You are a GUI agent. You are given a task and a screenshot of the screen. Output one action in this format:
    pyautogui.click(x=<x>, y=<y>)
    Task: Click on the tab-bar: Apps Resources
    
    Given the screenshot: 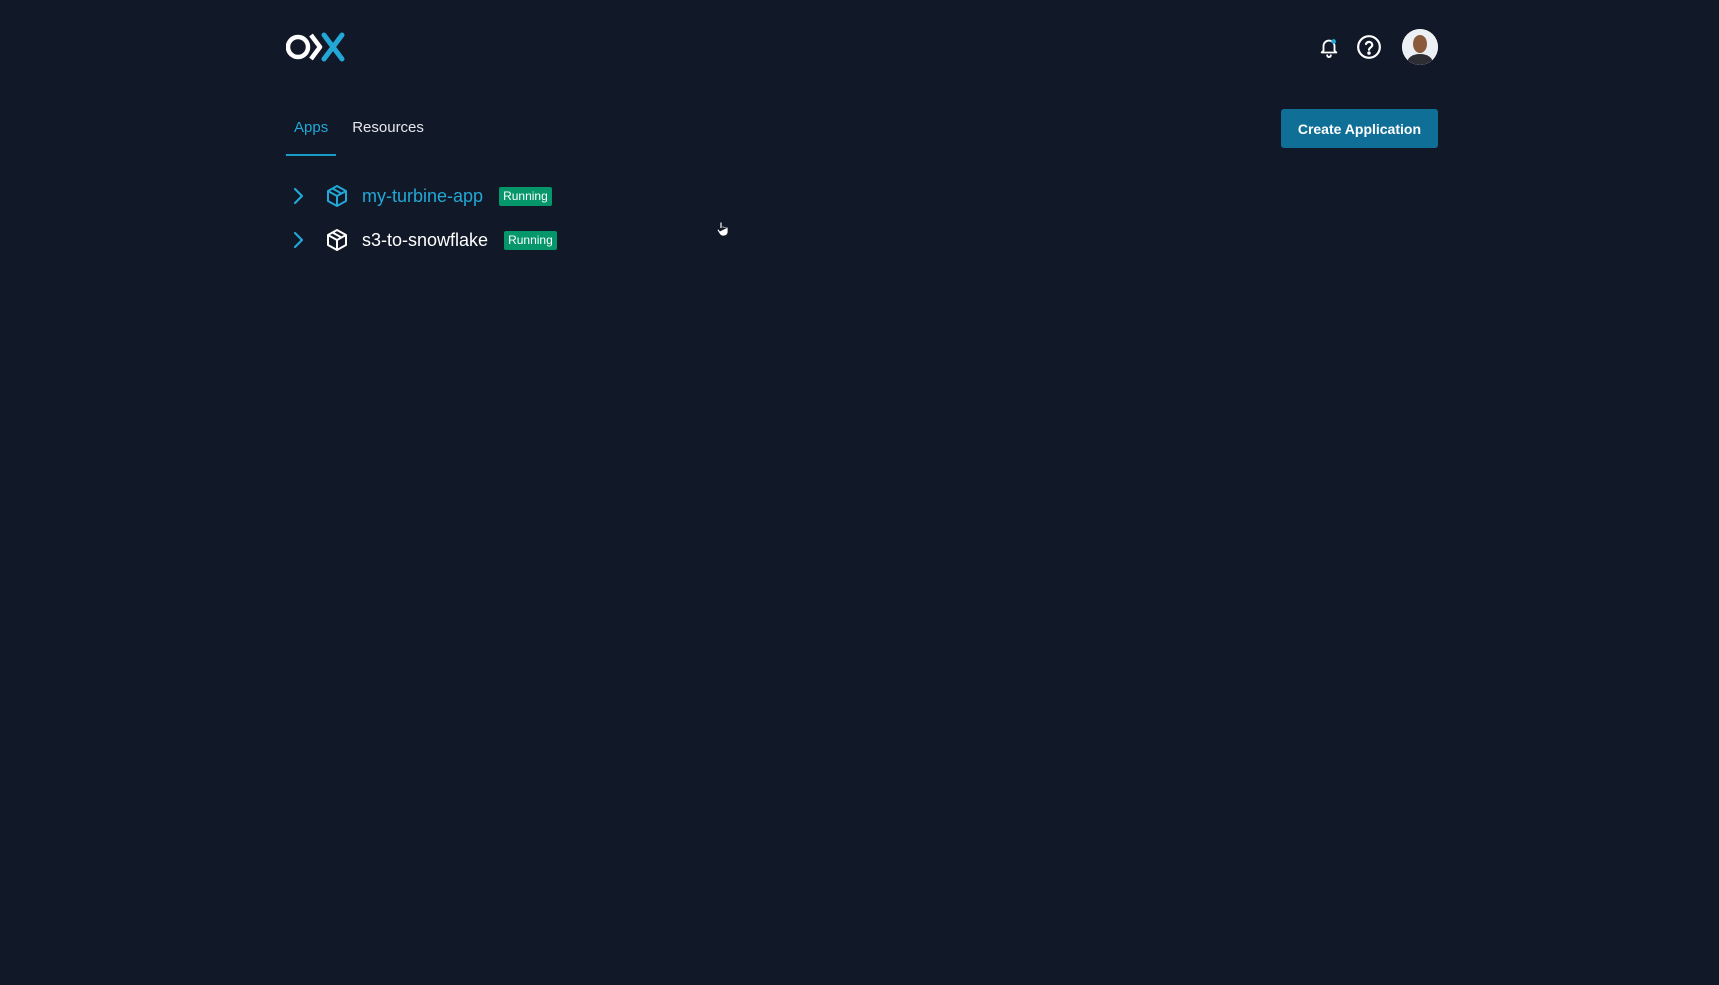 What is the action you would take?
    pyautogui.click(x=363, y=132)
    